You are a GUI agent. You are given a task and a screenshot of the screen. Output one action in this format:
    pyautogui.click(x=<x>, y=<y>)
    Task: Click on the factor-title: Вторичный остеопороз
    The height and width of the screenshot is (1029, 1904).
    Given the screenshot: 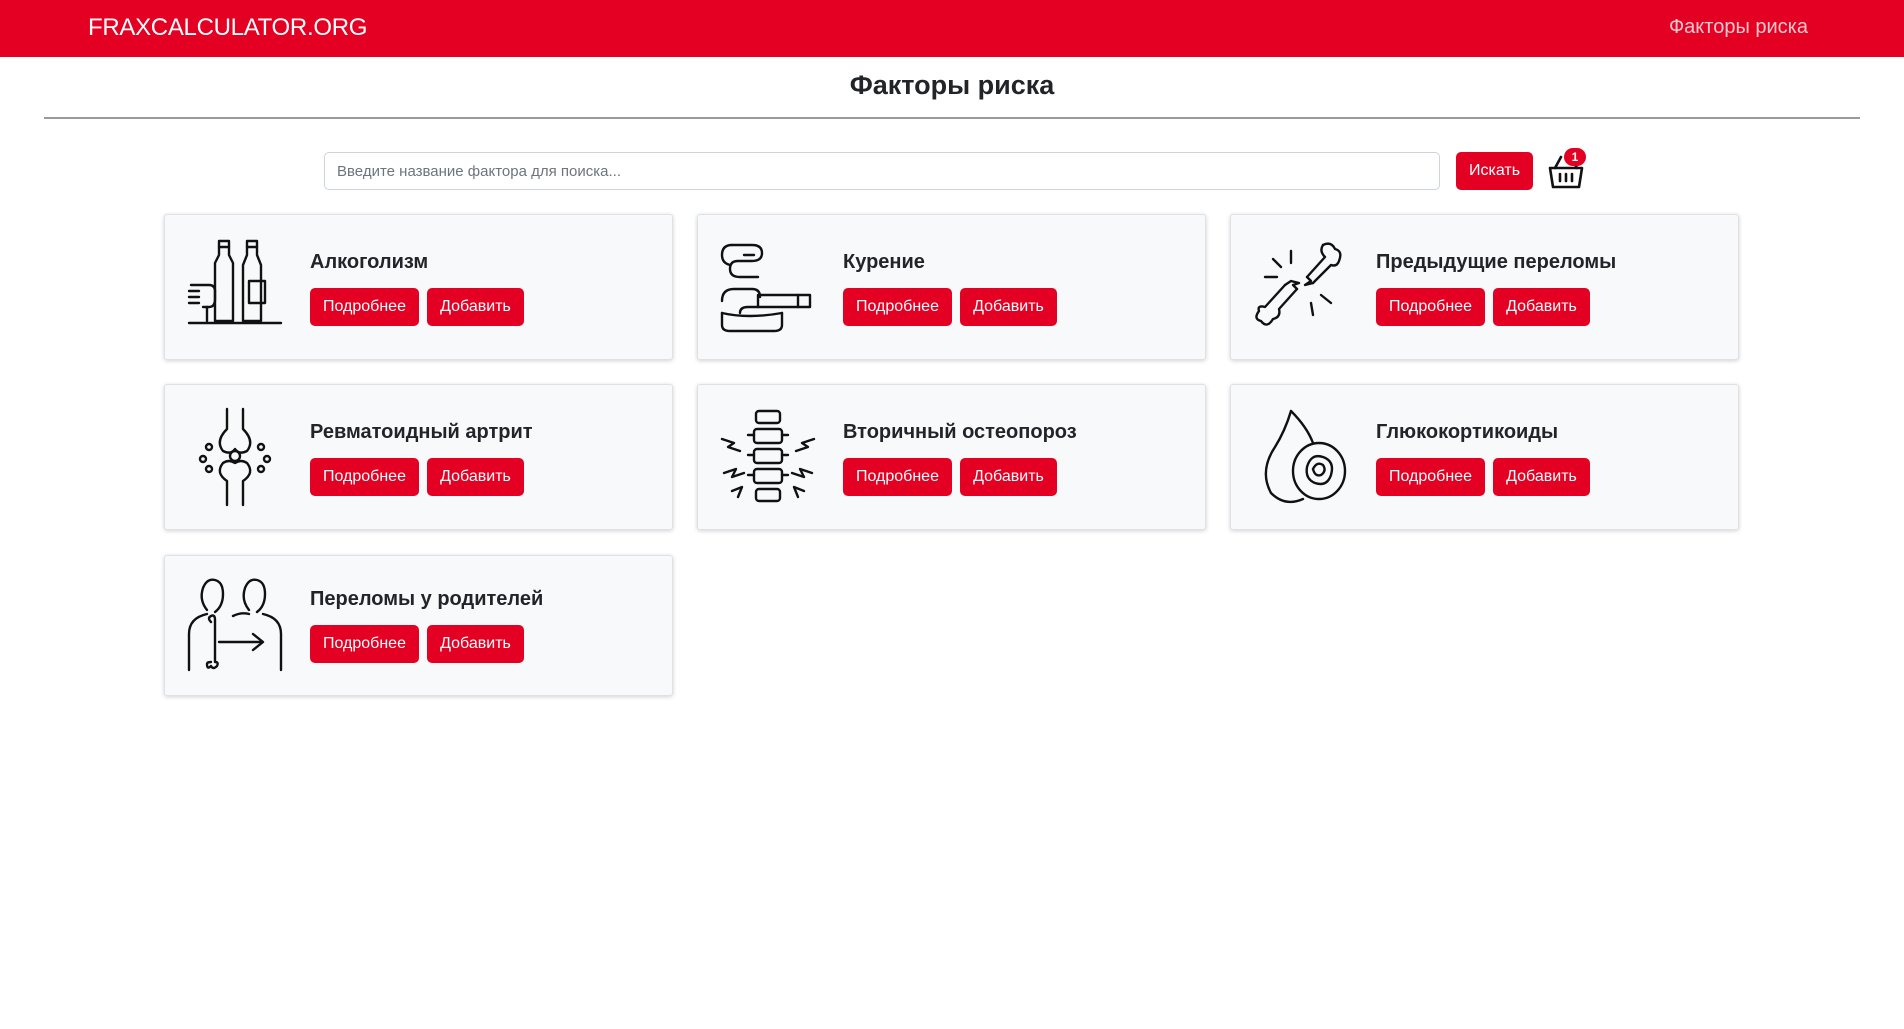 What is the action you would take?
    pyautogui.click(x=960, y=432)
    